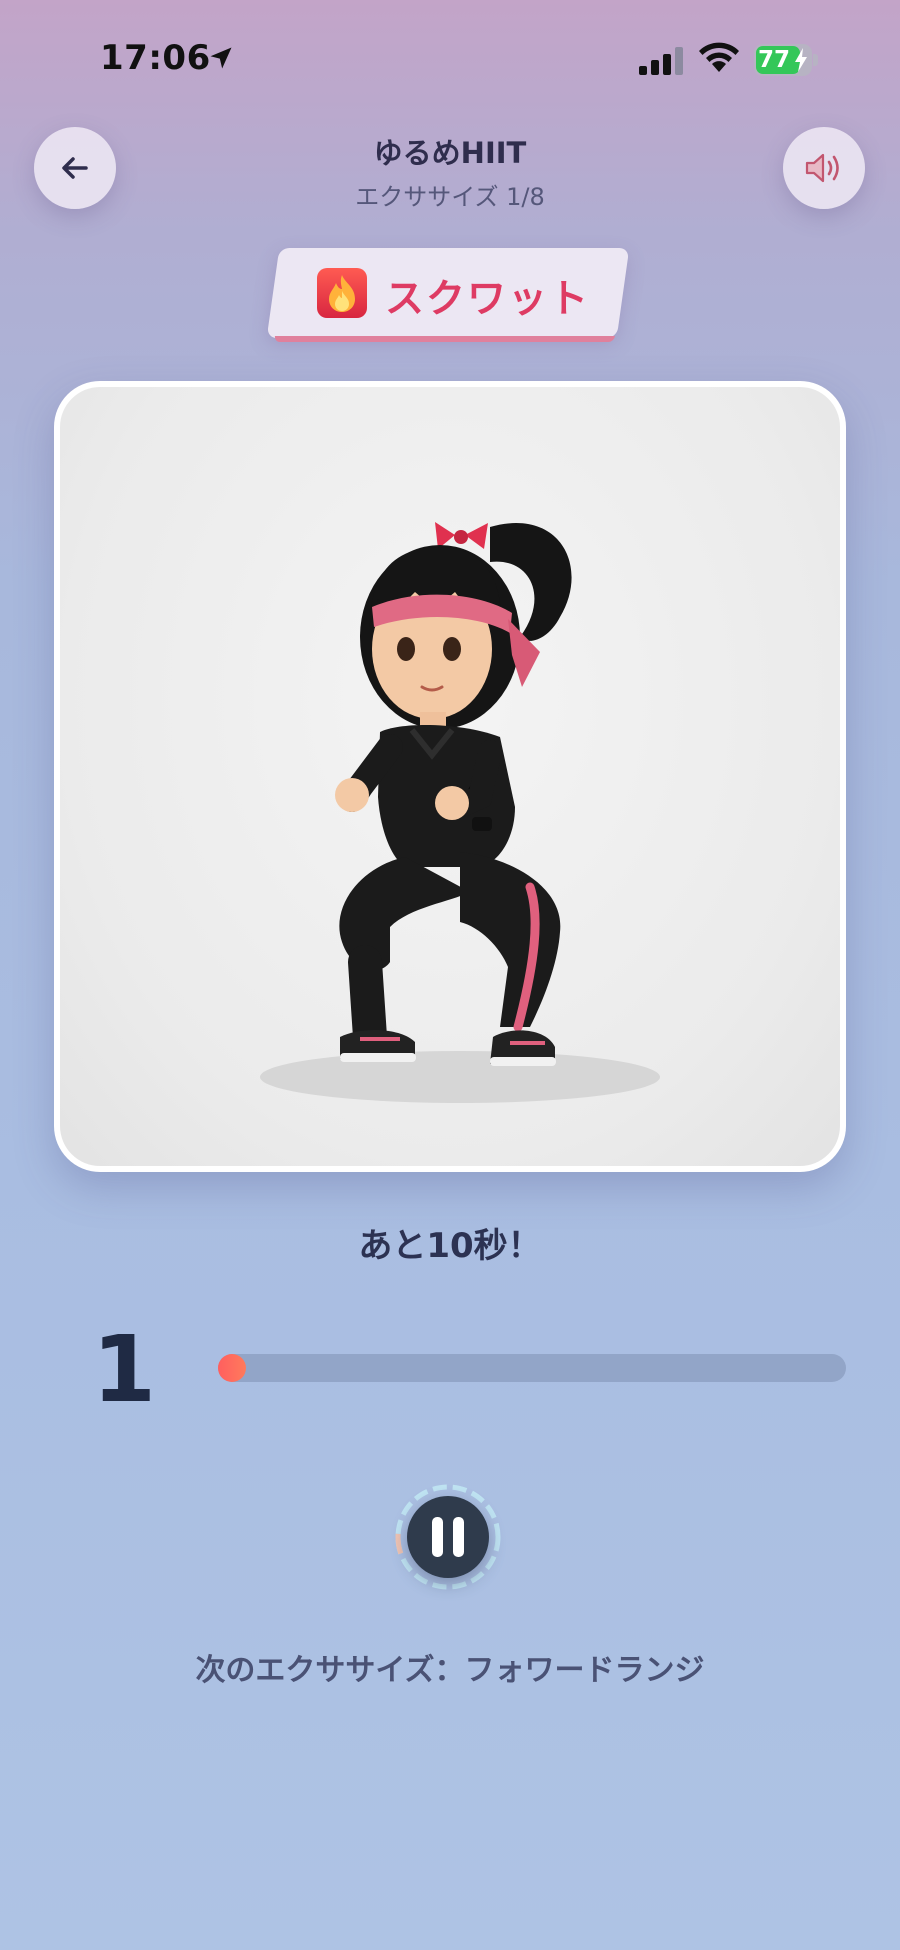  I want to click on charging-bolt-icon, so click(801, 60).